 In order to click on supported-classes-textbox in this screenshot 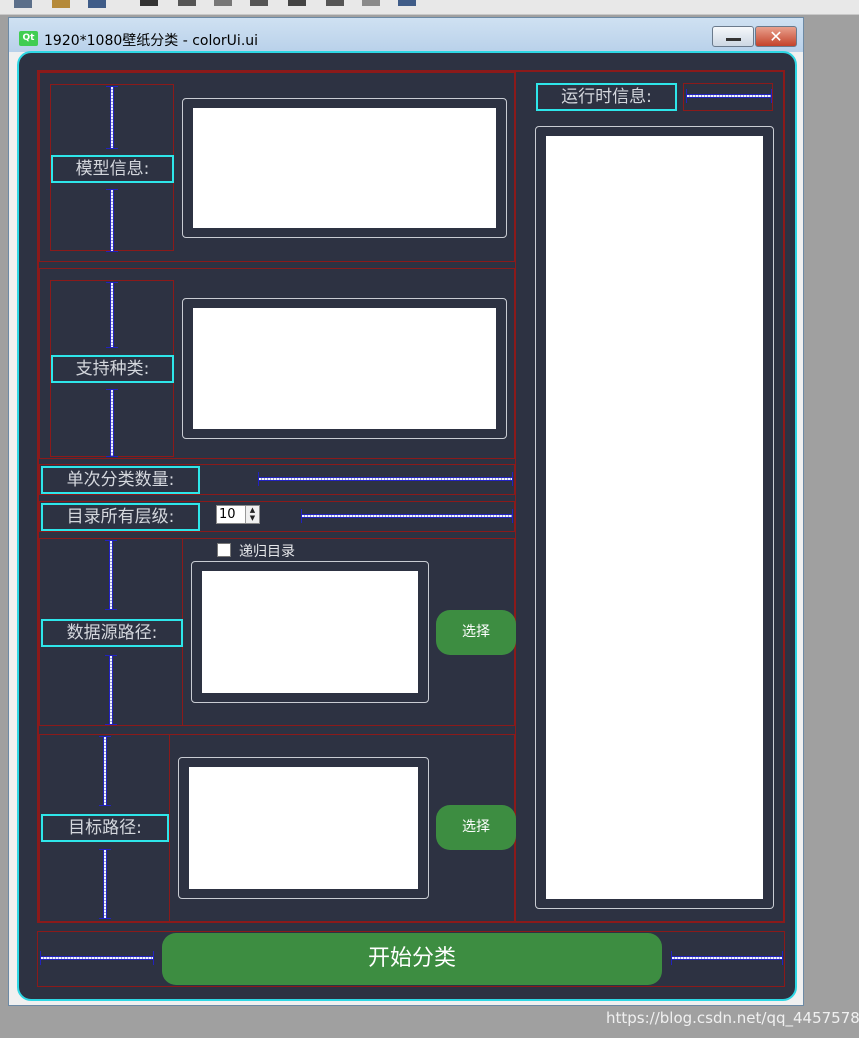, I will do `click(344, 368)`.